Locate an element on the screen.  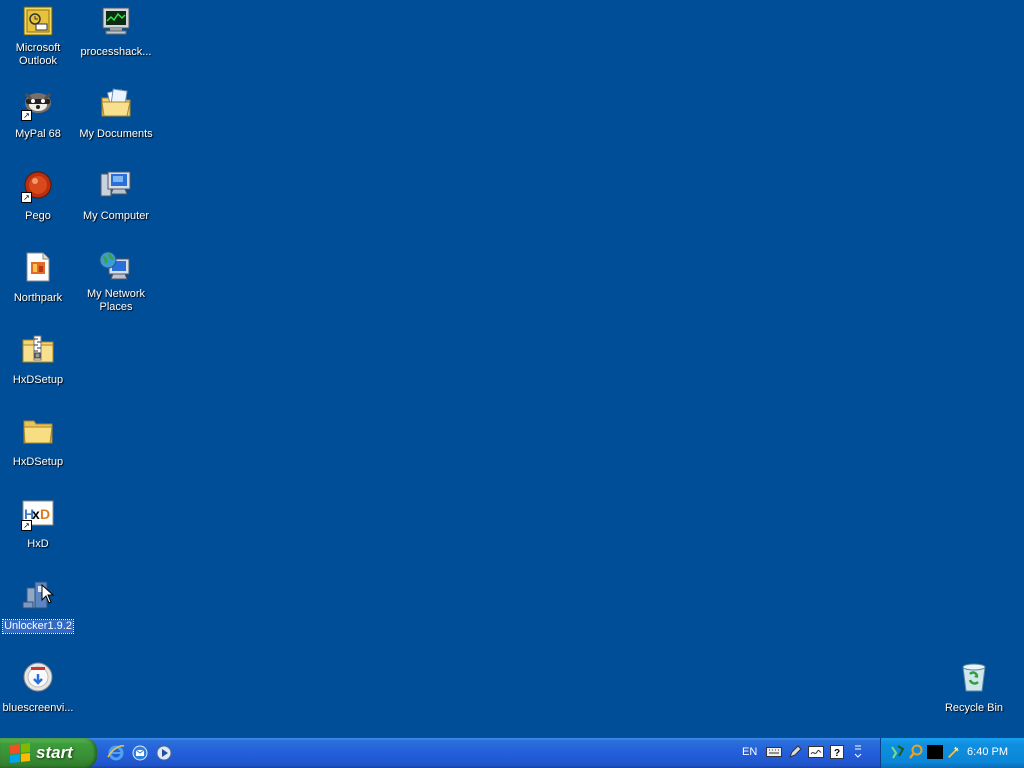
help-icon: ? is located at coordinates (837, 752).